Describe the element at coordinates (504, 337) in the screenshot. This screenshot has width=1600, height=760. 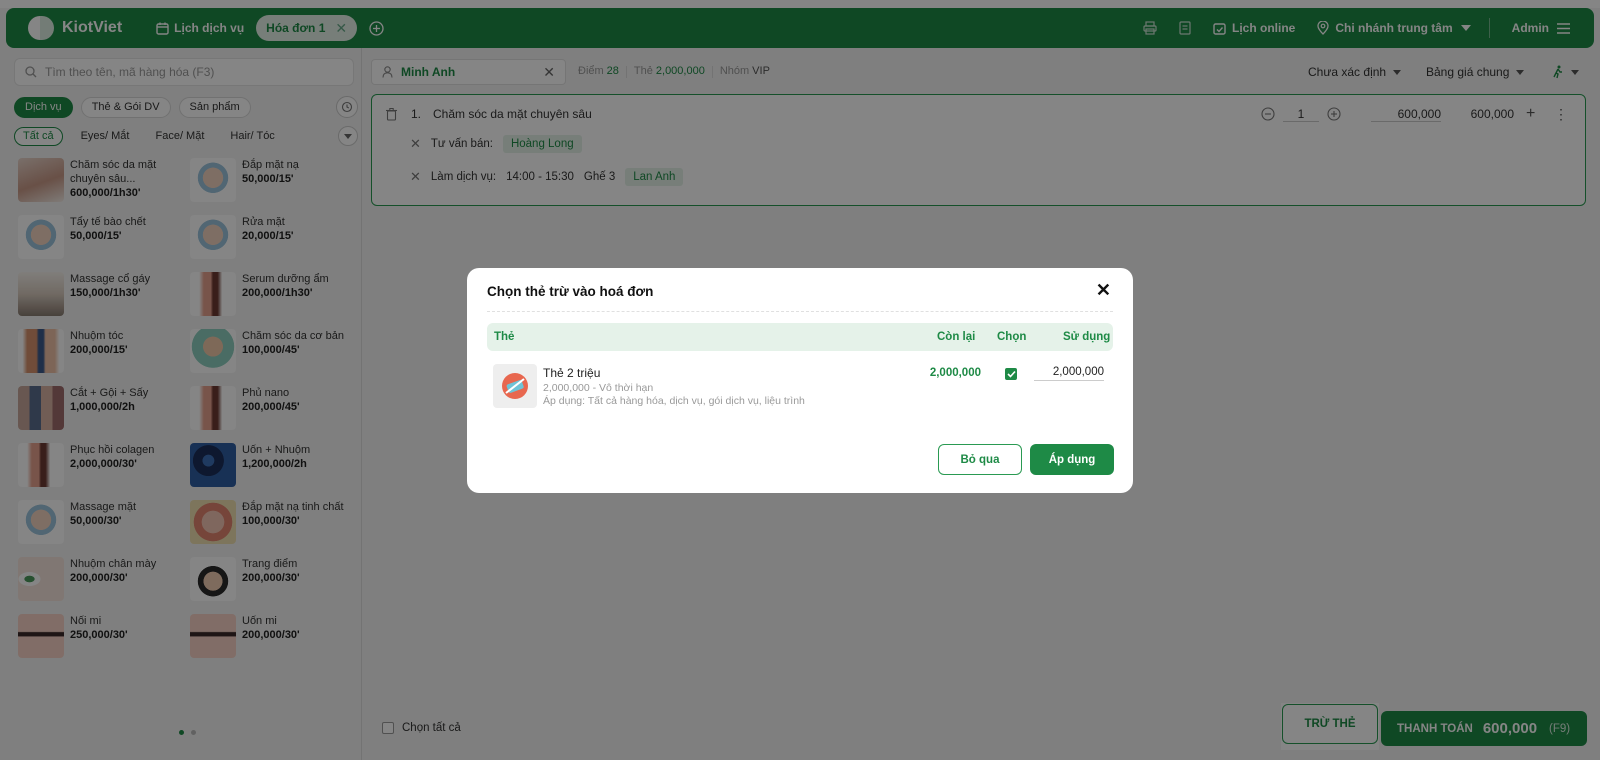
I see `col-card: Thẻ` at that location.